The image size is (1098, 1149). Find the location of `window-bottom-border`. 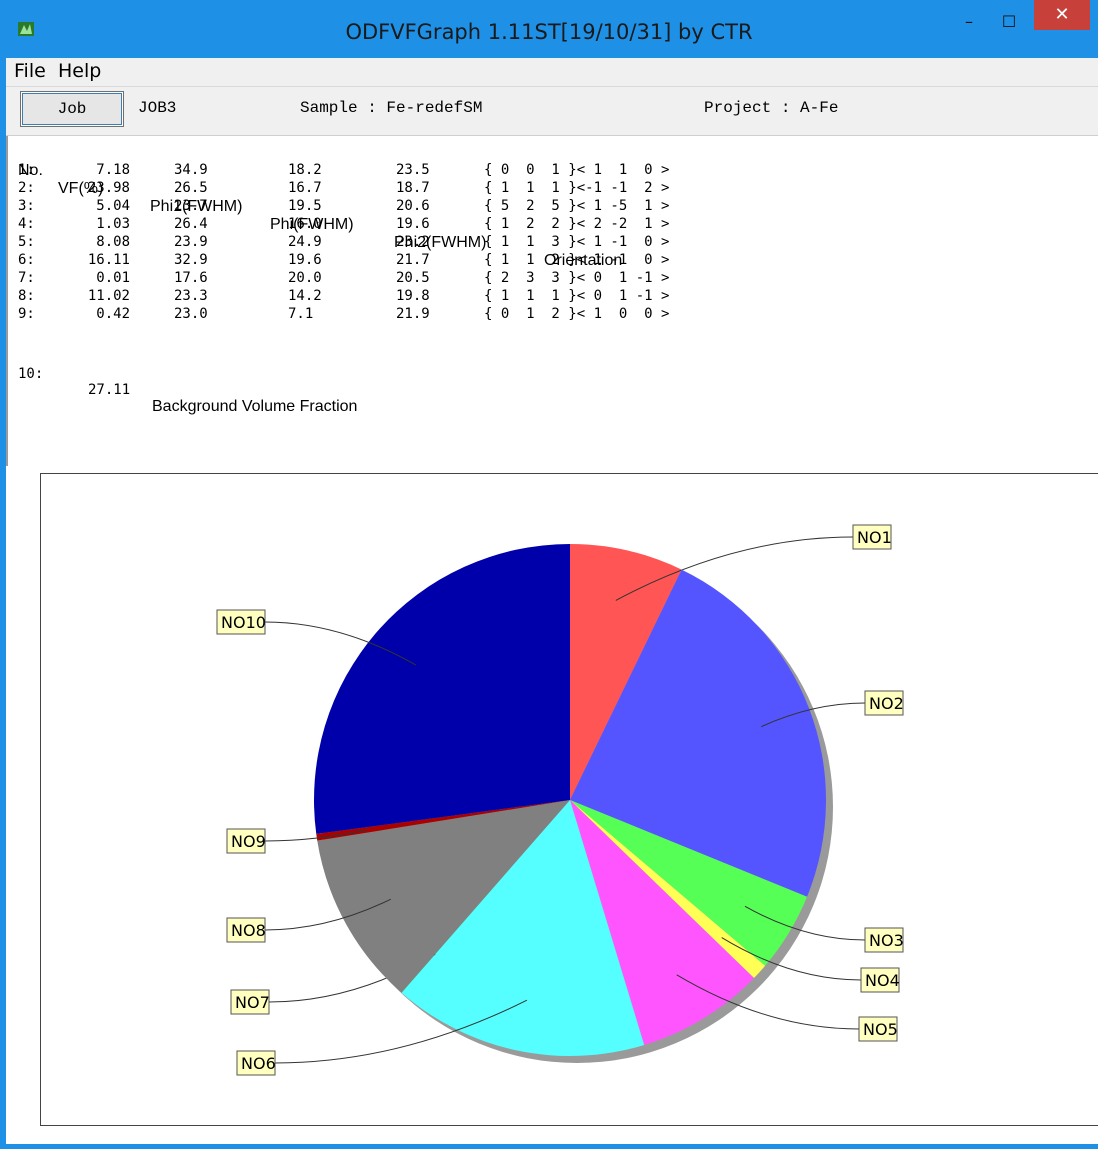

window-bottom-border is located at coordinates (549, 1146).